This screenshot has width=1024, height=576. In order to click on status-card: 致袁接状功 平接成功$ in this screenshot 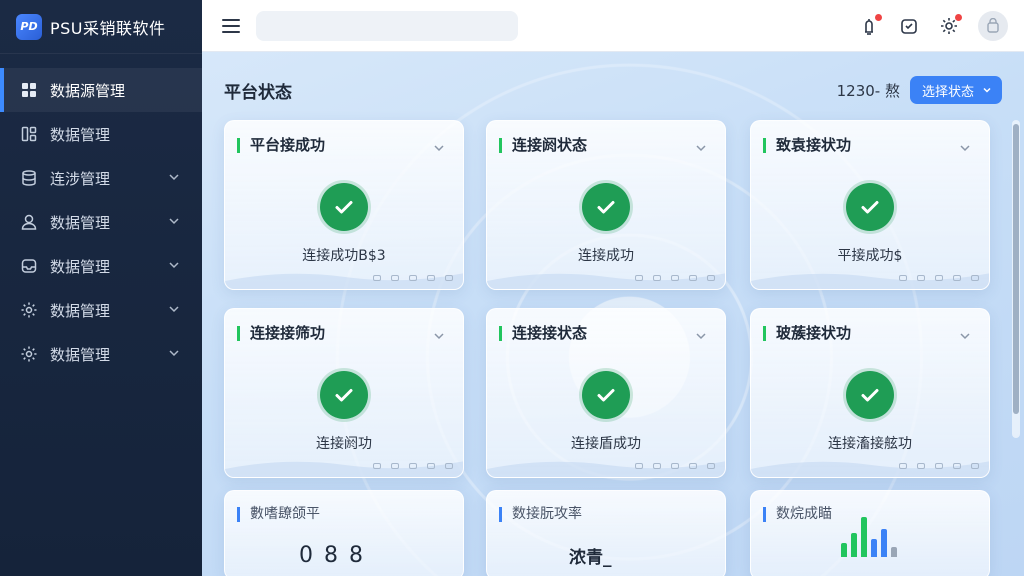, I will do `click(870, 205)`.